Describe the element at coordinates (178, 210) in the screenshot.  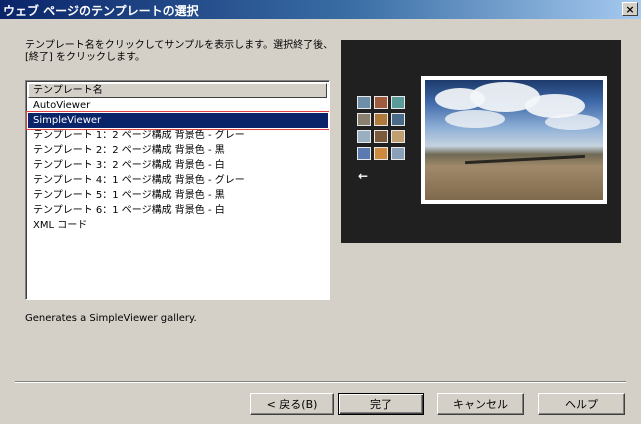
I see `list-item-template-6: テンプレート 6：1 ページ構成 背景色 - 白` at that location.